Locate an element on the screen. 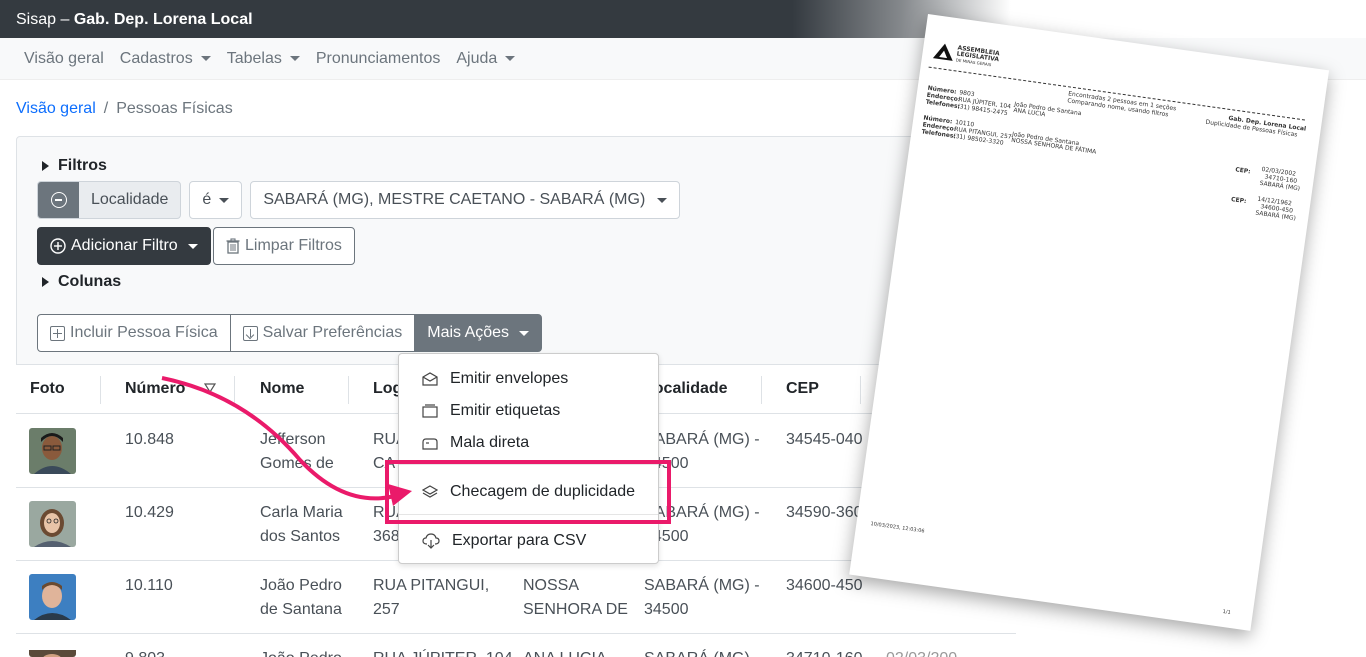 The height and width of the screenshot is (657, 1366). row-4-logradouro: RUA JÚPITER, 104 is located at coordinates (443, 652).